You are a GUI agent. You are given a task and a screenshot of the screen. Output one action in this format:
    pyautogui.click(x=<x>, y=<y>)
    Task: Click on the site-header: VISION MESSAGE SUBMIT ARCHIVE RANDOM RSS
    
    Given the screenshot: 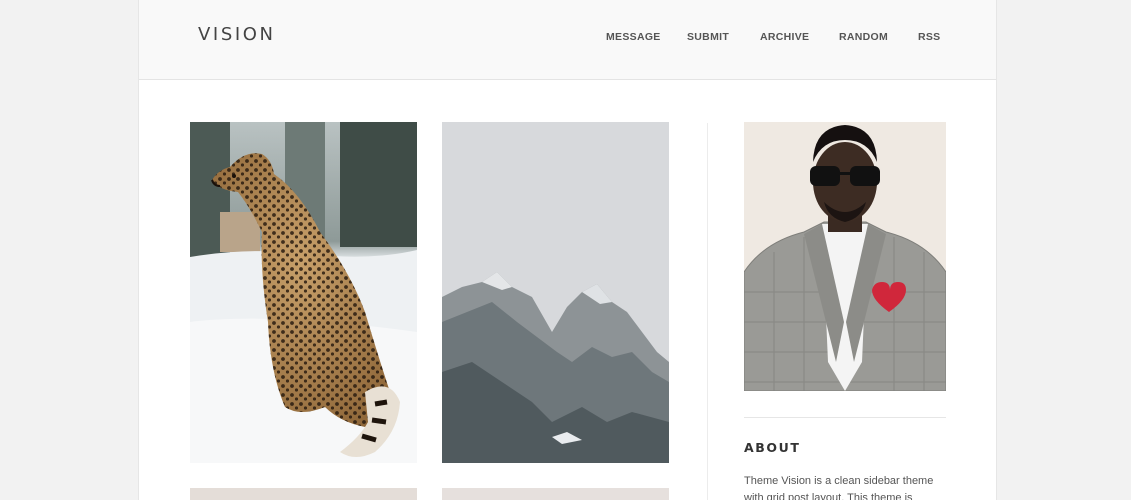 What is the action you would take?
    pyautogui.click(x=567, y=40)
    